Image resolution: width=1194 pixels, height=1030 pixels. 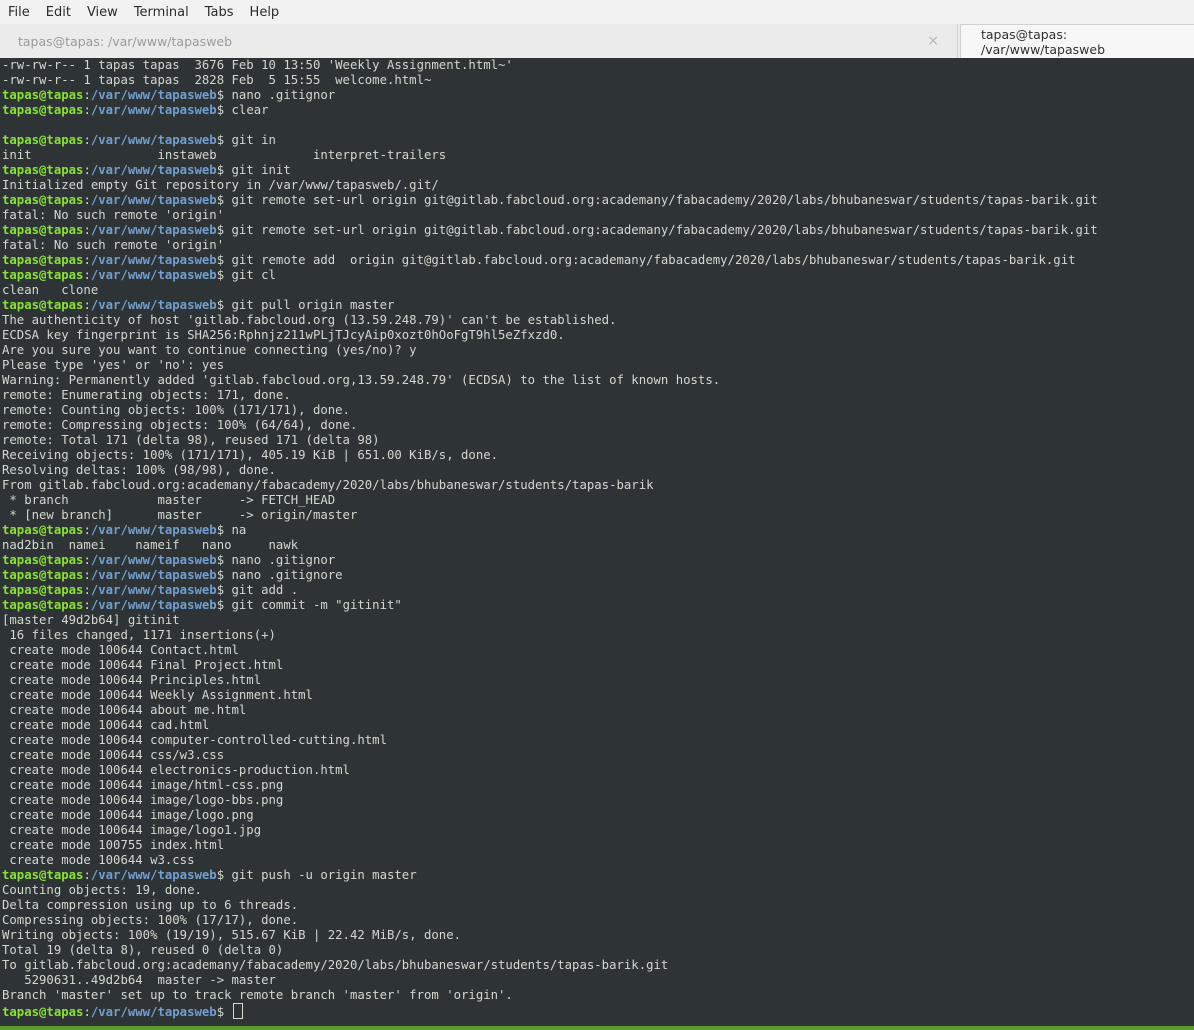 What do you see at coordinates (598, 905) in the screenshot?
I see `output-line: Delta compression using up to 6 threads.` at bounding box center [598, 905].